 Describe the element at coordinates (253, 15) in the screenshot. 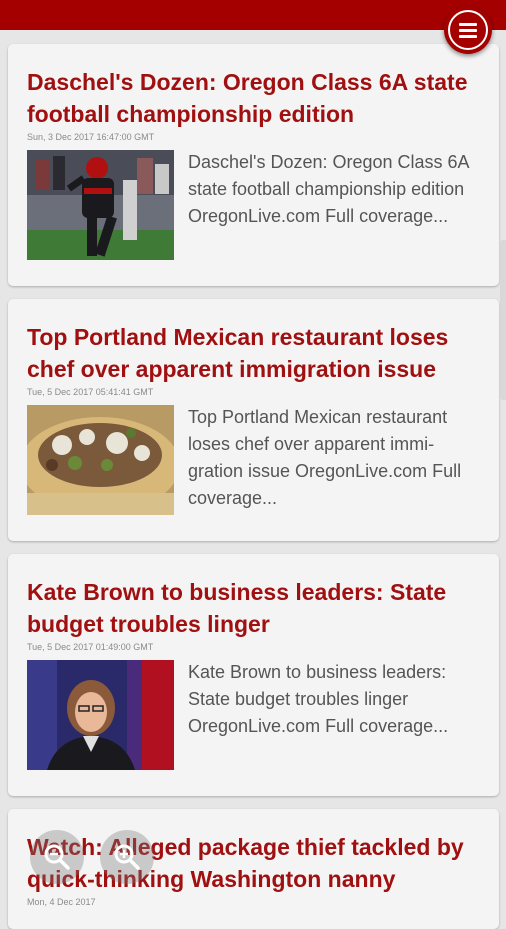

I see `app-top-bar` at that location.